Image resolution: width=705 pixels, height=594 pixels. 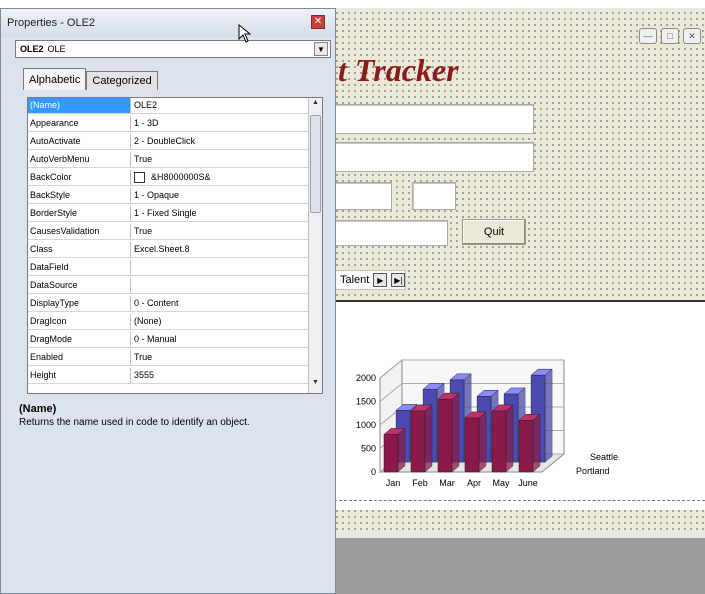 What do you see at coordinates (315, 385) in the screenshot?
I see `scroll-down-icon: ▼` at bounding box center [315, 385].